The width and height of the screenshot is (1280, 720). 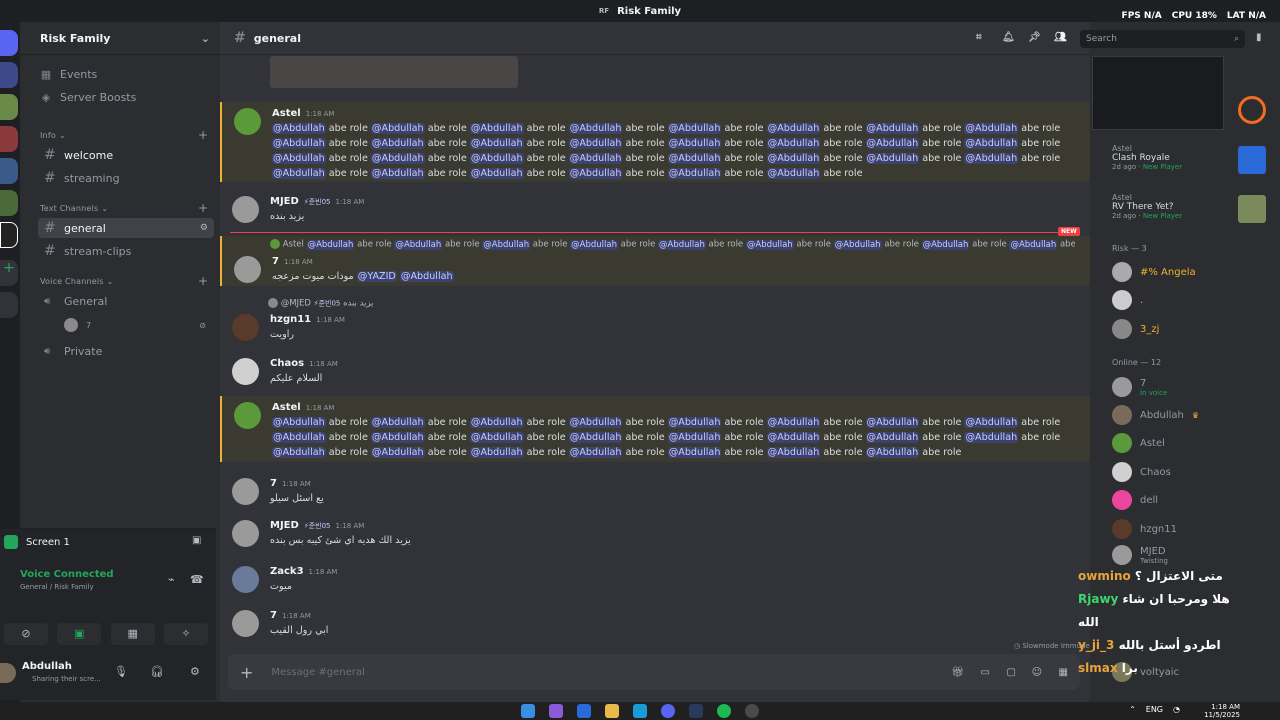 What do you see at coordinates (654, 672) in the screenshot?
I see `message-composer: + Message #general 🎁︎ ▭ ▢ ☺ ▦` at bounding box center [654, 672].